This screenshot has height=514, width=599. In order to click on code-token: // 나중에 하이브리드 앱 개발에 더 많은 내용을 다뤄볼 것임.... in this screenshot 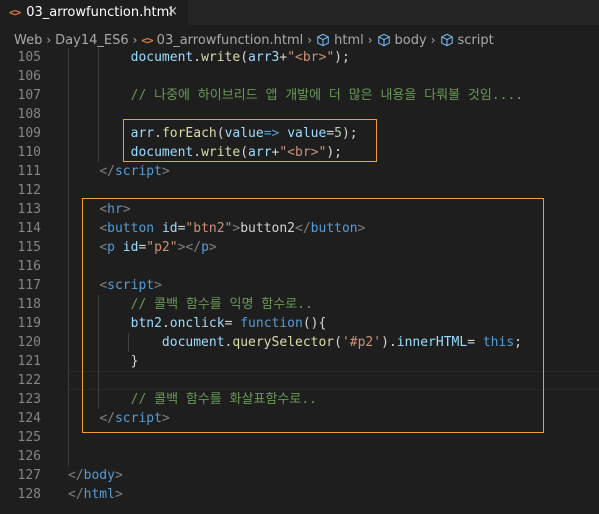, I will do `click(327, 95)`.